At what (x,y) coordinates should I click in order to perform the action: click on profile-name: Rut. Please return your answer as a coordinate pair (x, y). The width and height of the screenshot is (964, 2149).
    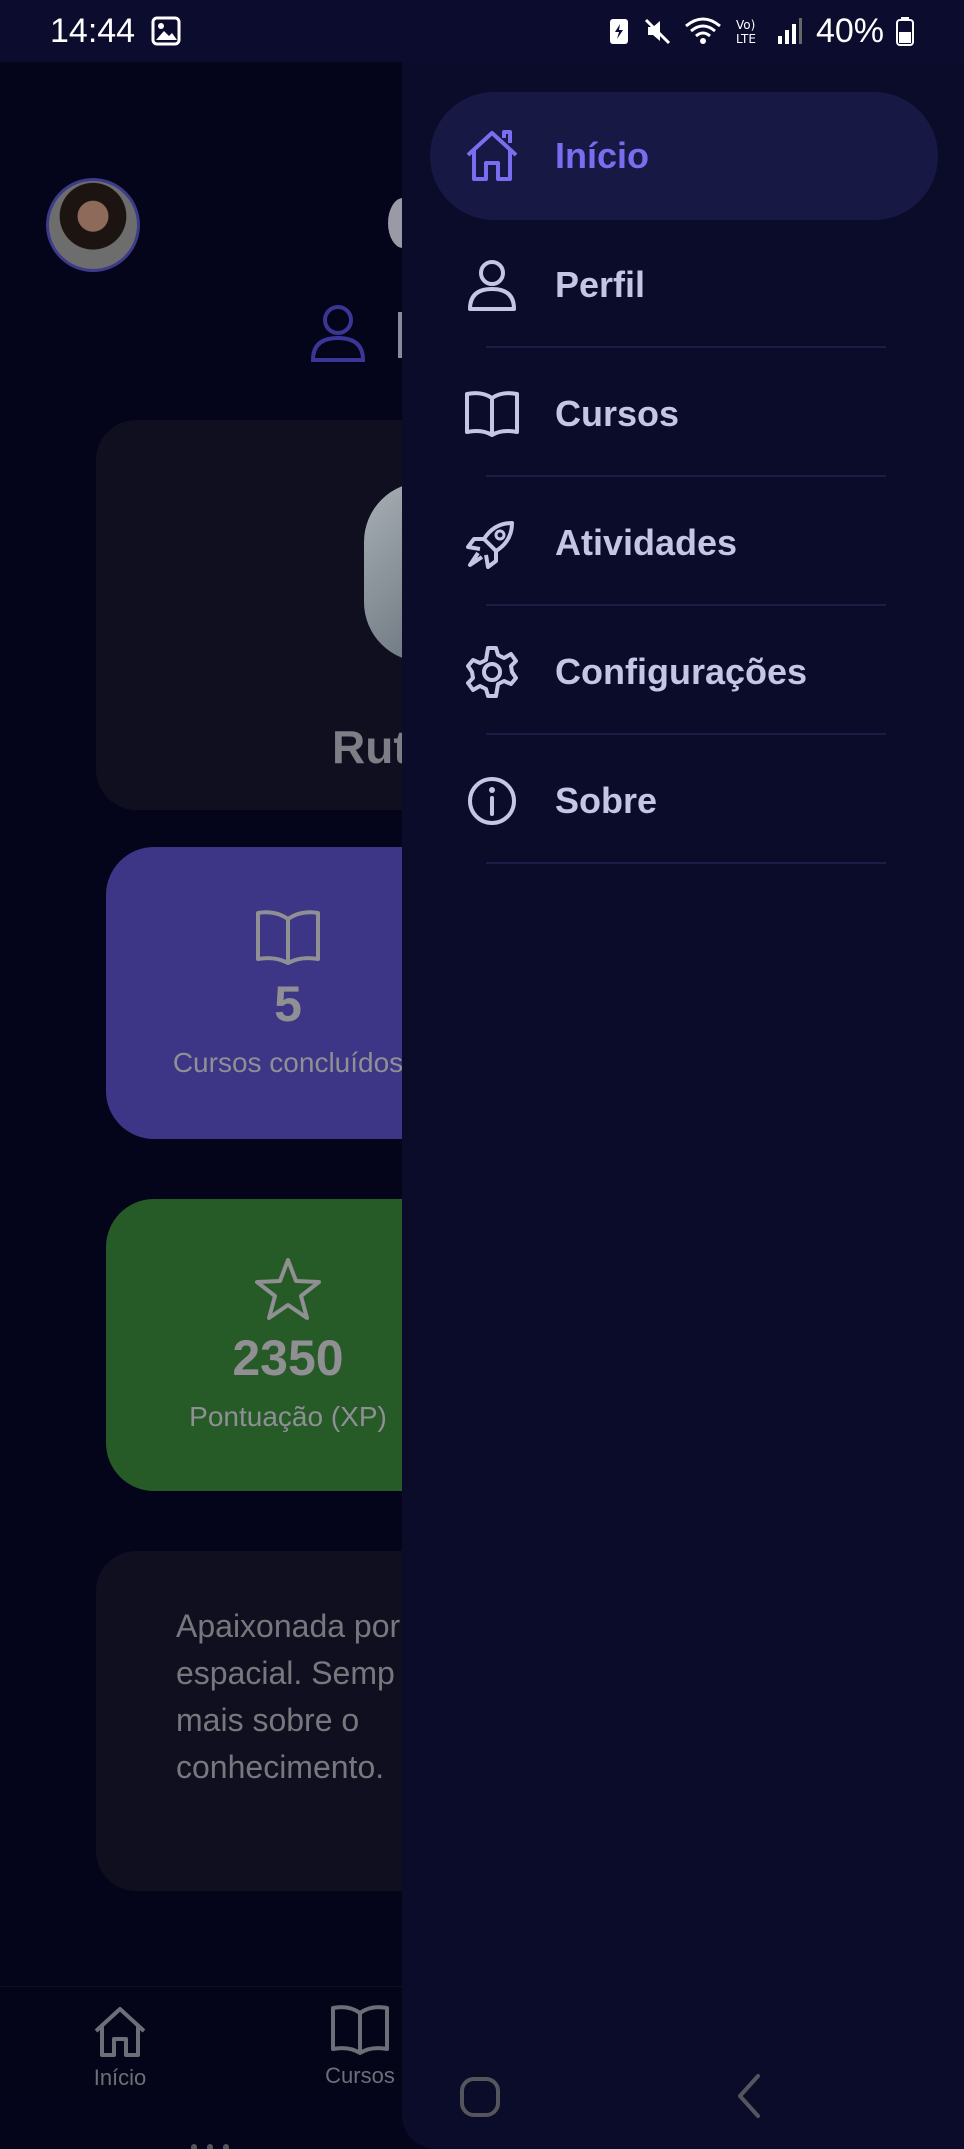
    Looking at the image, I should click on (370, 747).